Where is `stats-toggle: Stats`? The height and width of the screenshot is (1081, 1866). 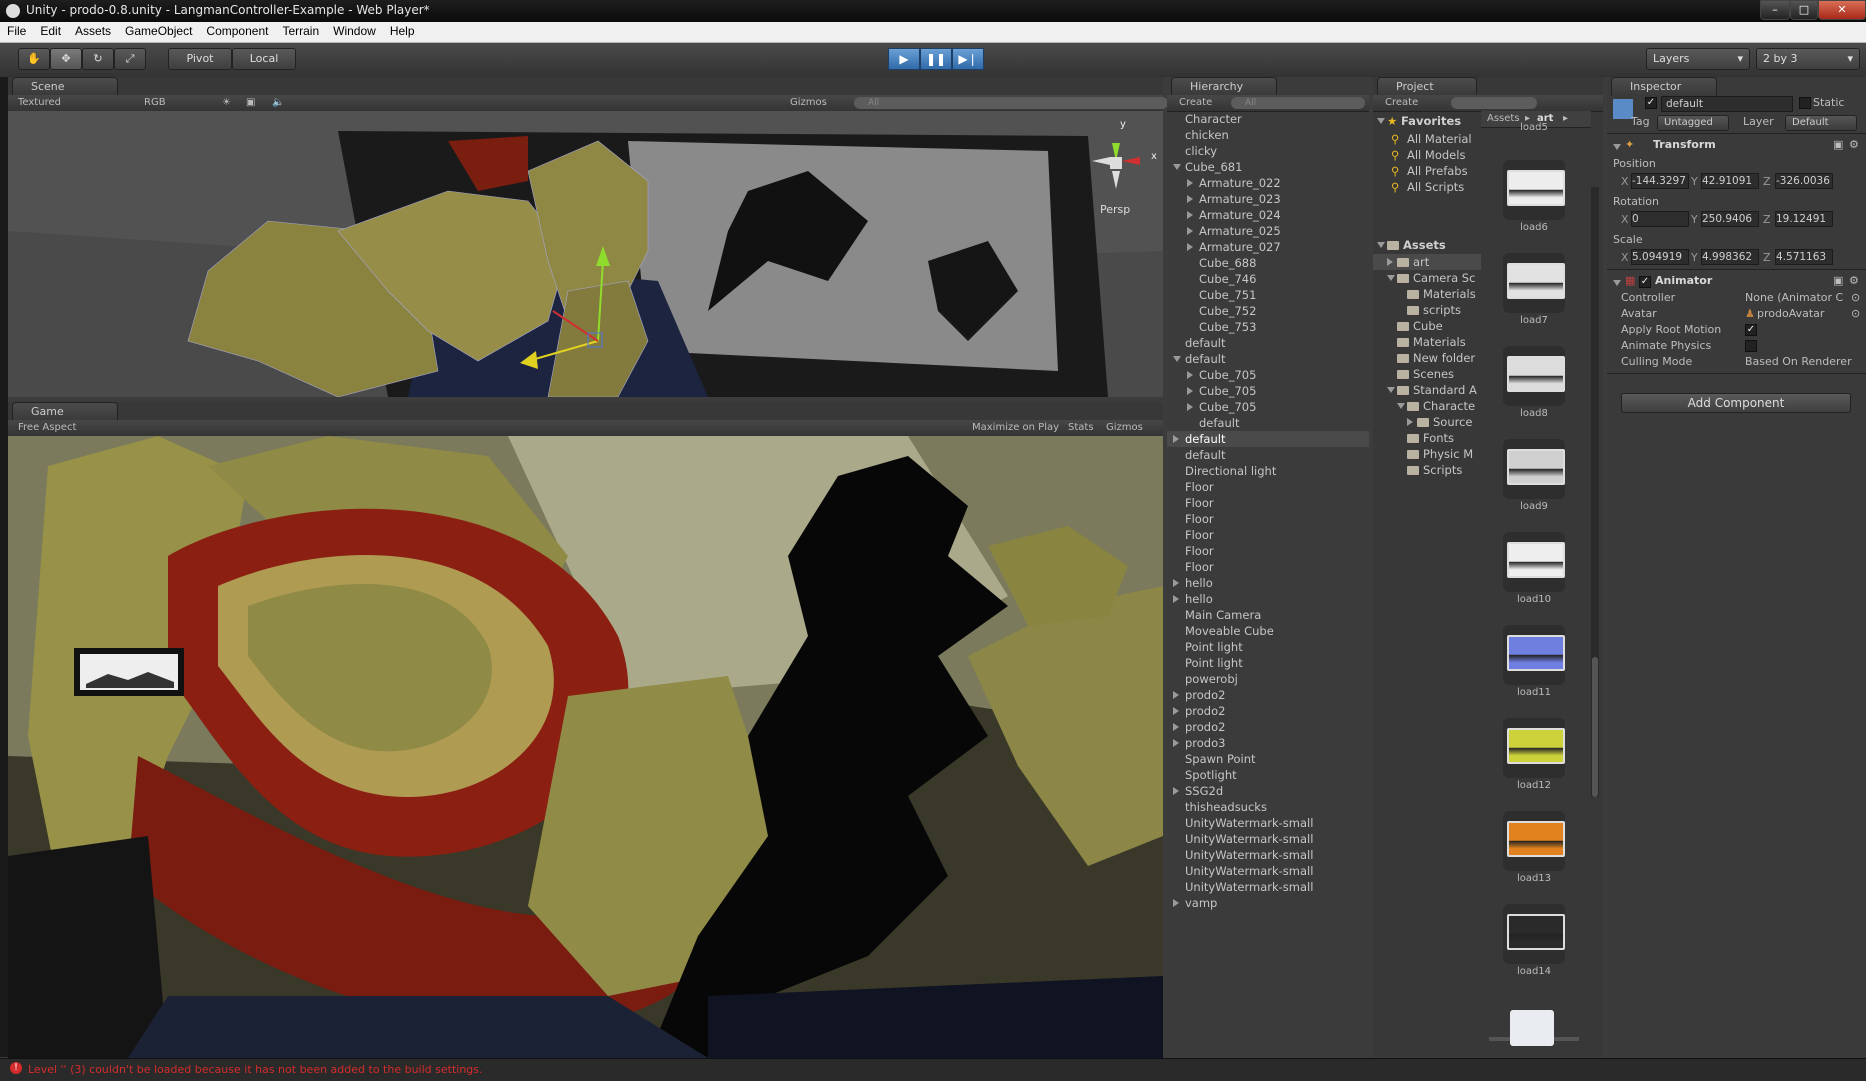
stats-toggle: Stats is located at coordinates (1081, 428).